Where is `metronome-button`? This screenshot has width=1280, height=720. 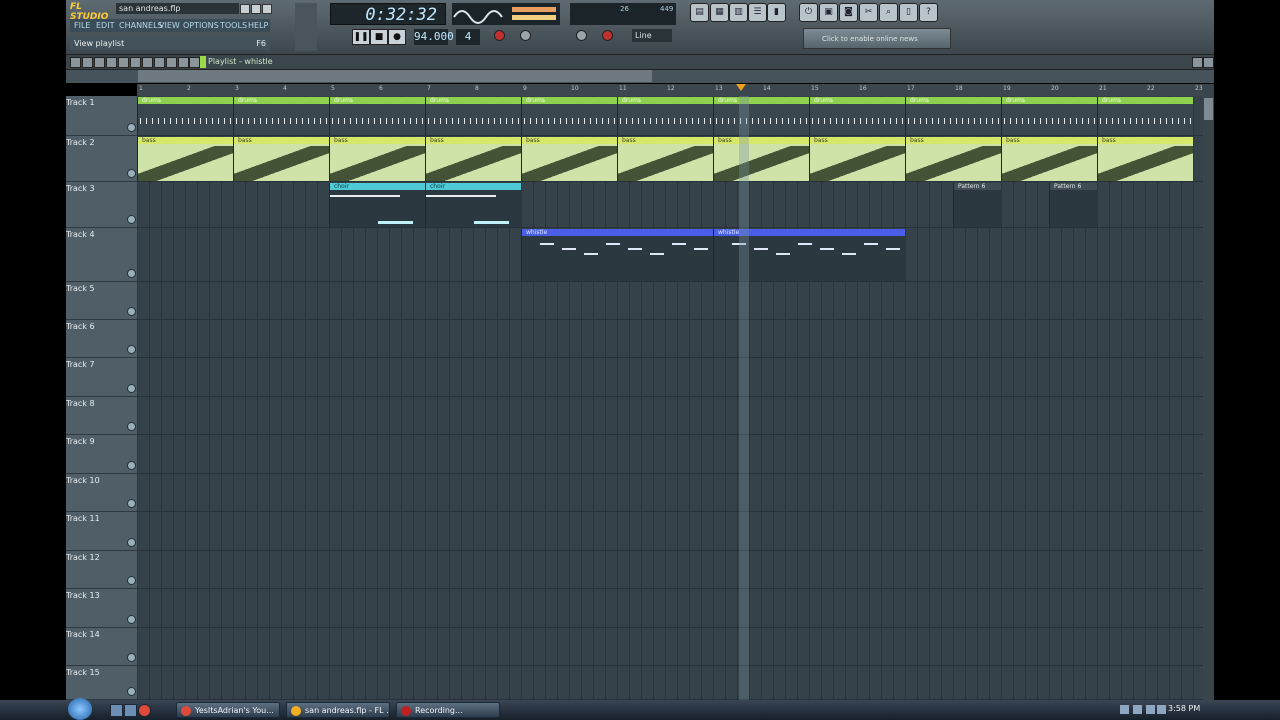
metronome-button is located at coordinates (581, 35).